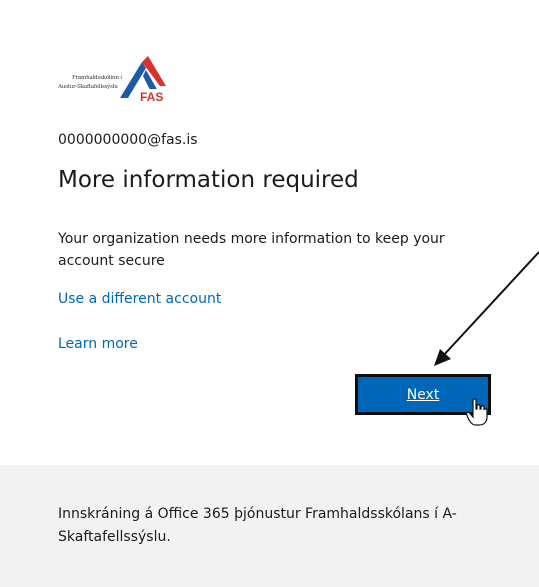  What do you see at coordinates (128, 140) in the screenshot?
I see `account-email: 0000000000@fas.is` at bounding box center [128, 140].